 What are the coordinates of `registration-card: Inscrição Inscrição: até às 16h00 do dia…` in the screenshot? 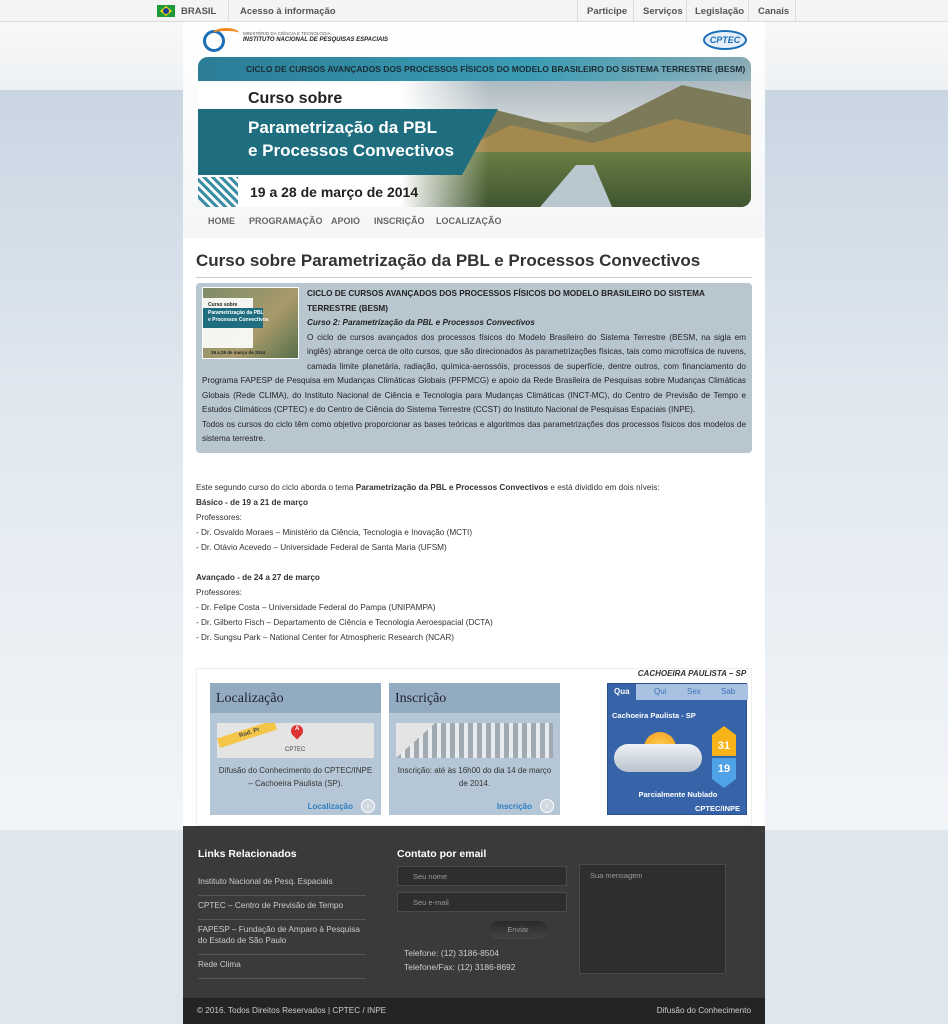 It's located at (474, 749).